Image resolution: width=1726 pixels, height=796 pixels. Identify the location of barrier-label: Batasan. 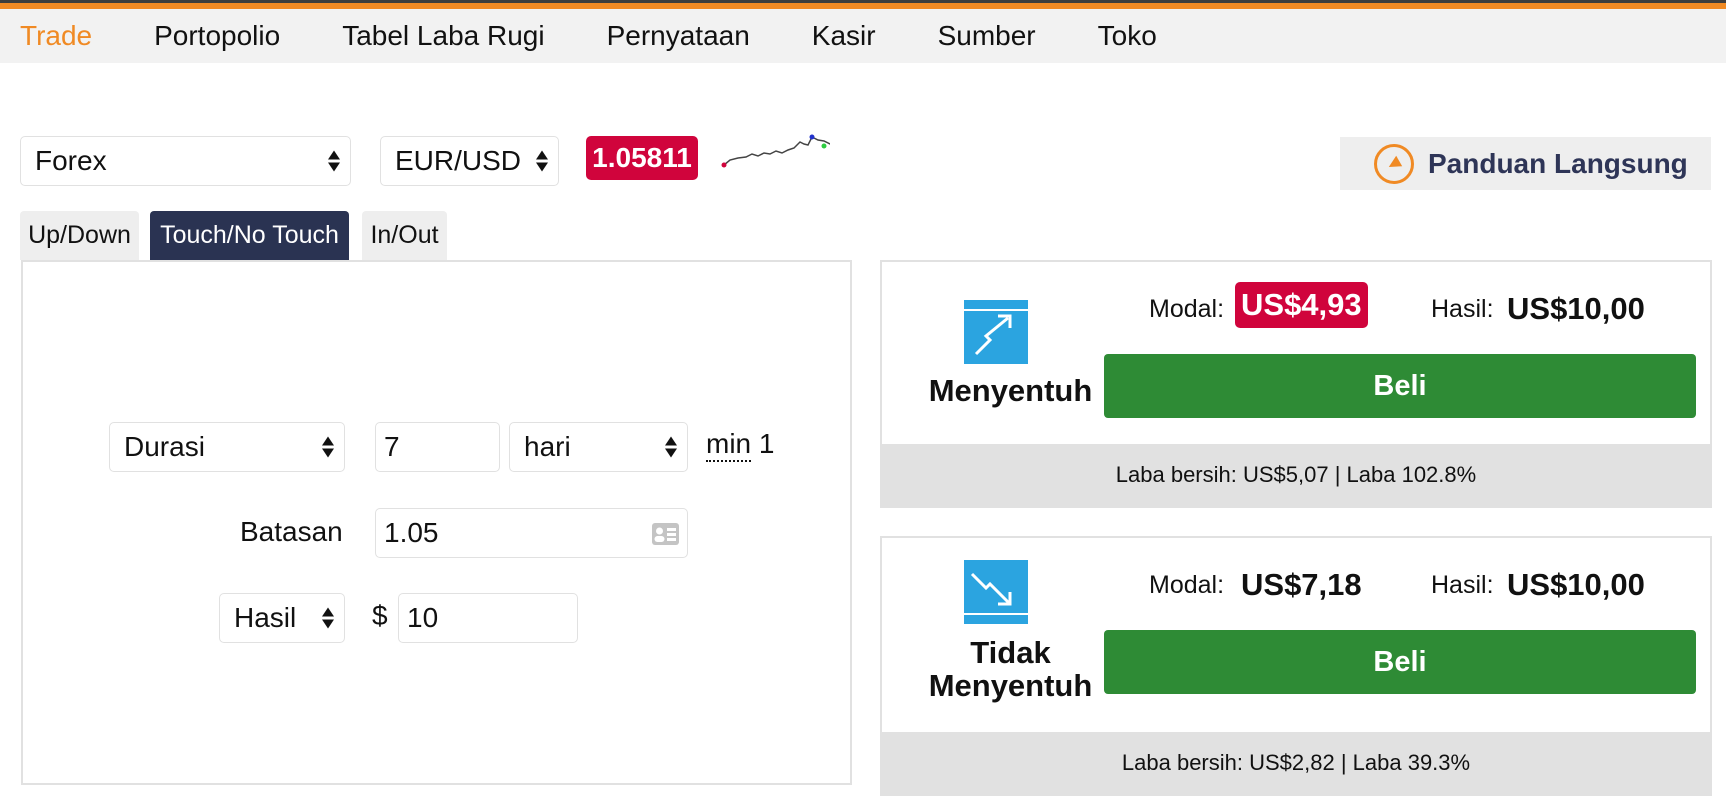
(291, 531).